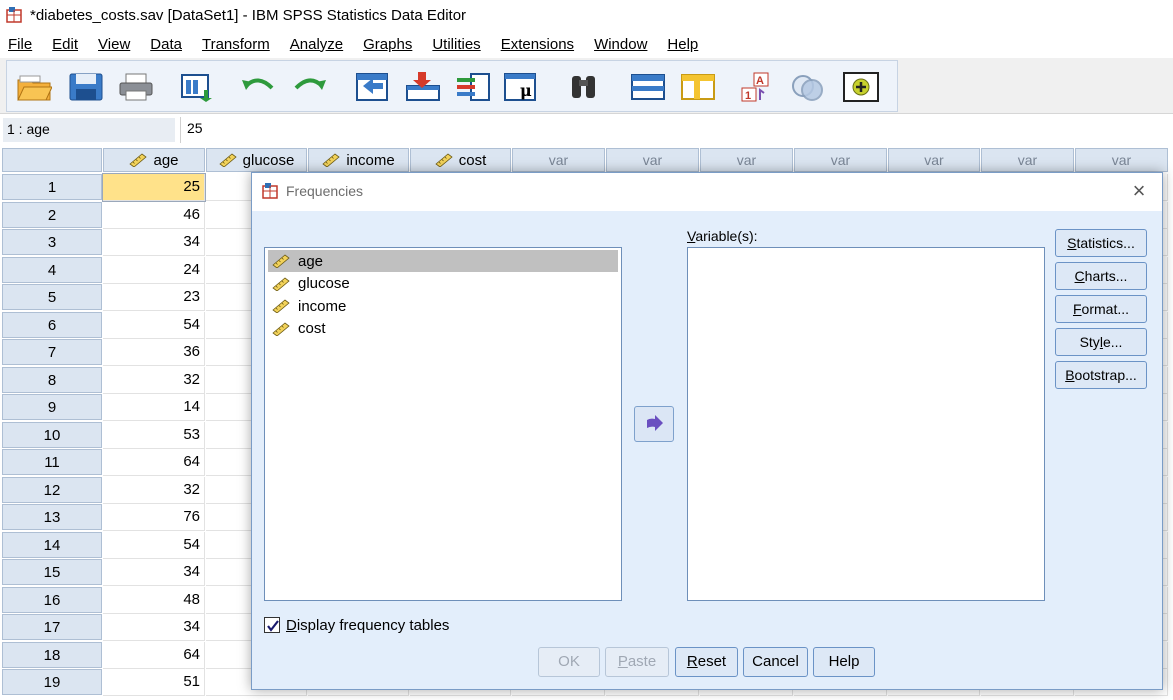  I want to click on redo-icon, so click(310, 87).